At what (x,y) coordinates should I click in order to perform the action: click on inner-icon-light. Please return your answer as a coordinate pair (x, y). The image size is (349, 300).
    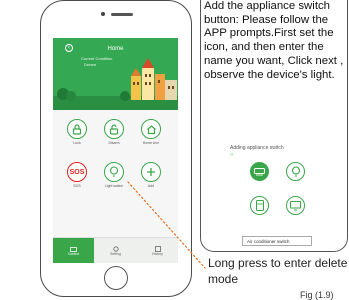
    Looking at the image, I should click on (295, 171).